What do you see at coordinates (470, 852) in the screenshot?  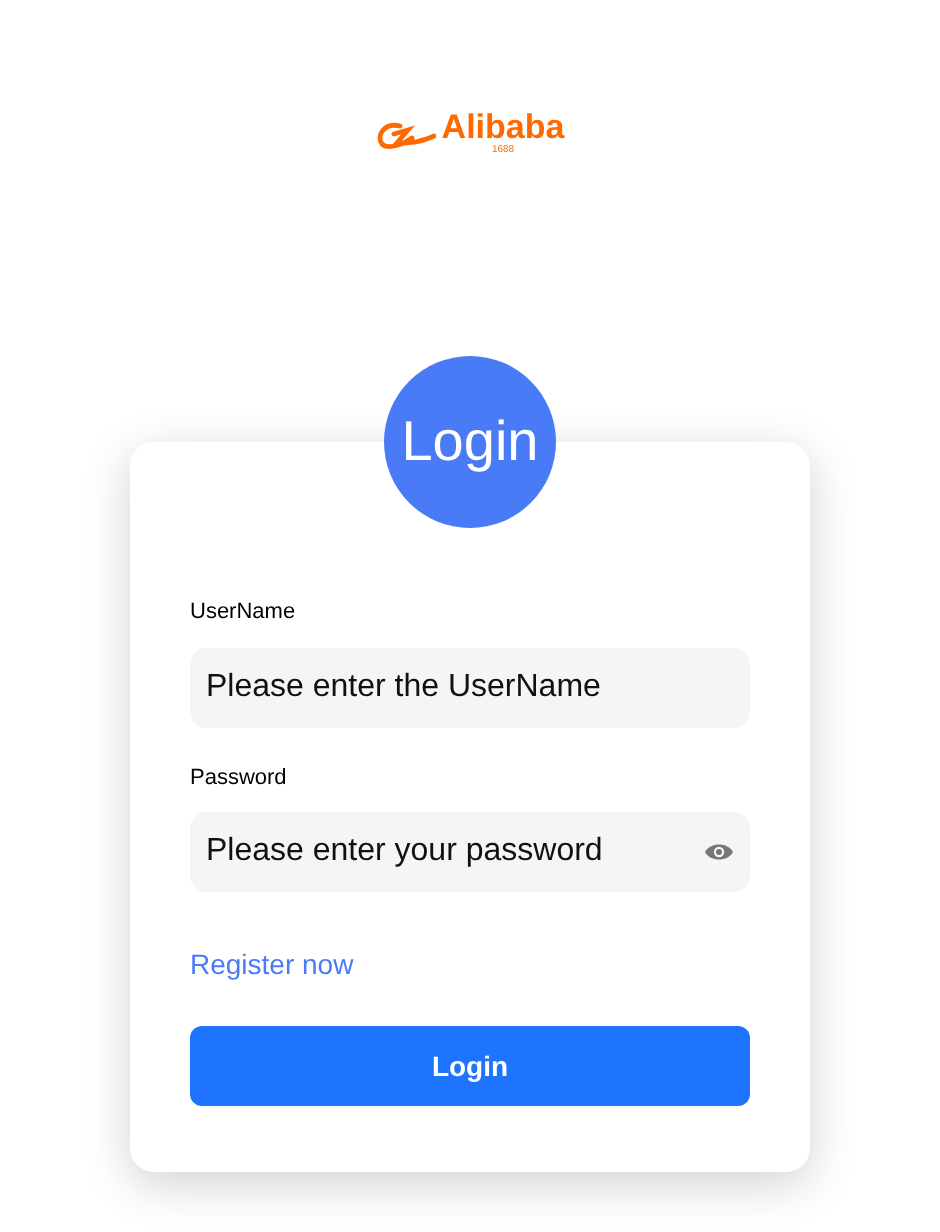 I see `password-field: Please enter your password` at bounding box center [470, 852].